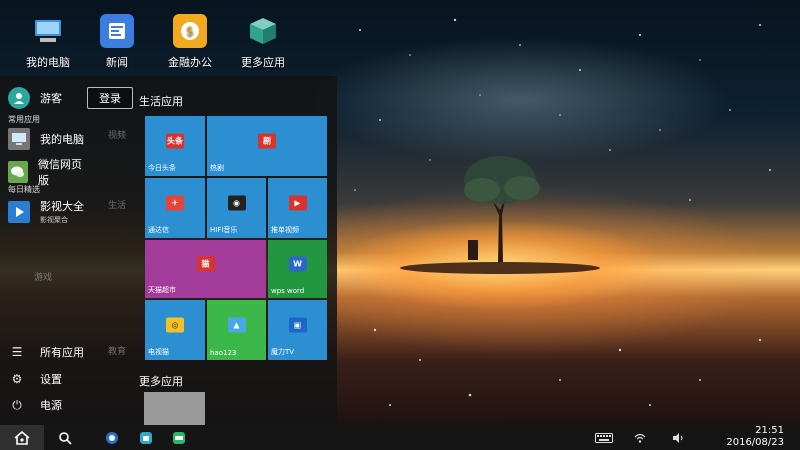 The width and height of the screenshot is (800, 450). Describe the element at coordinates (17, 404) in the screenshot. I see `power-icon: ⏻` at that location.